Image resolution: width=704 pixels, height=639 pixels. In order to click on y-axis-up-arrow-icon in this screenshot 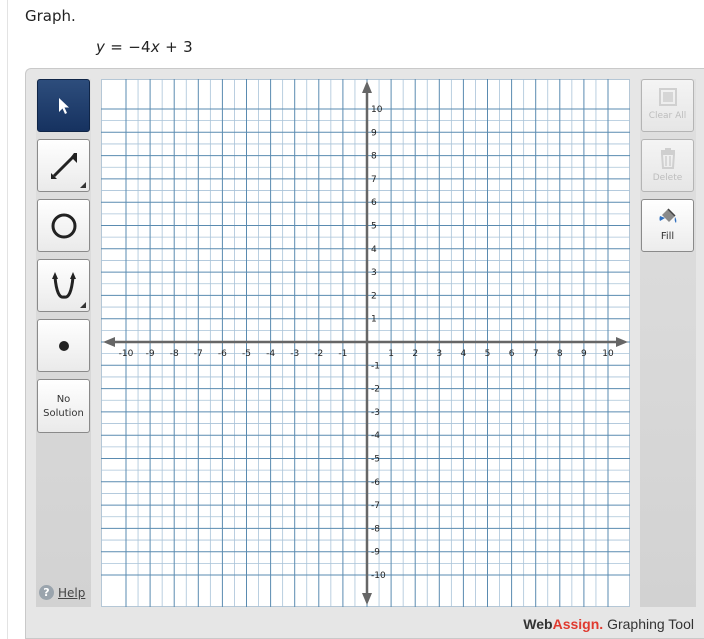, I will do `click(367, 87)`.